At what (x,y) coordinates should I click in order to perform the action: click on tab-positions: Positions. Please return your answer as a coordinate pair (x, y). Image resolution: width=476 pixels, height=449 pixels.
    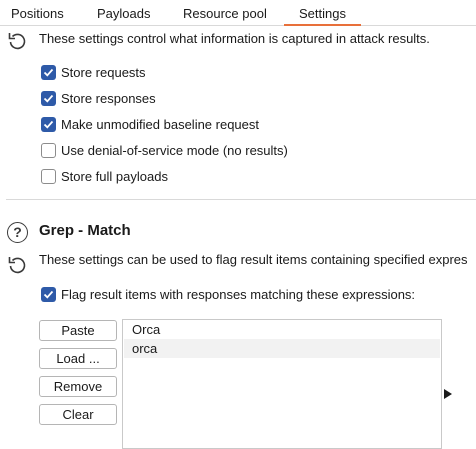
    Looking at the image, I should click on (37, 13).